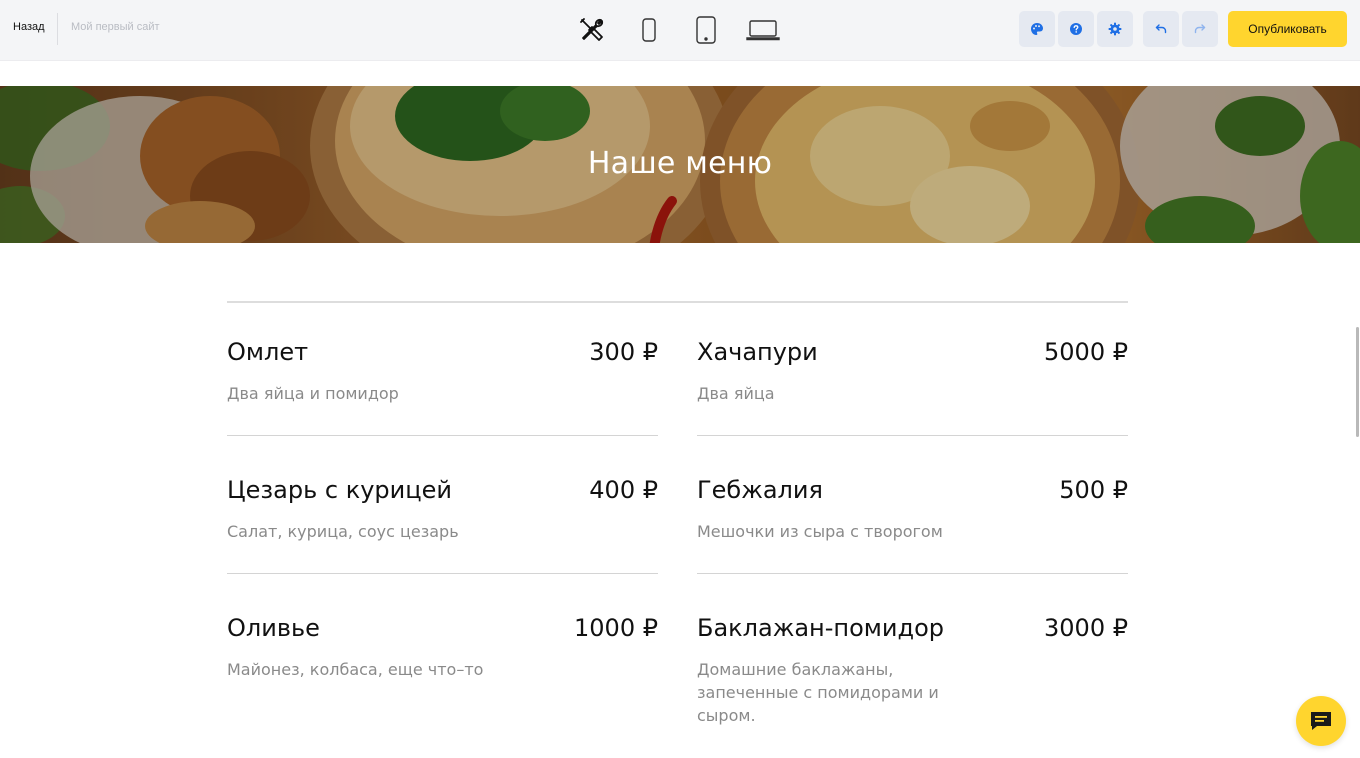 The image size is (1360, 758). What do you see at coordinates (115, 27) in the screenshot?
I see `site-name: Мой первый сайт` at bounding box center [115, 27].